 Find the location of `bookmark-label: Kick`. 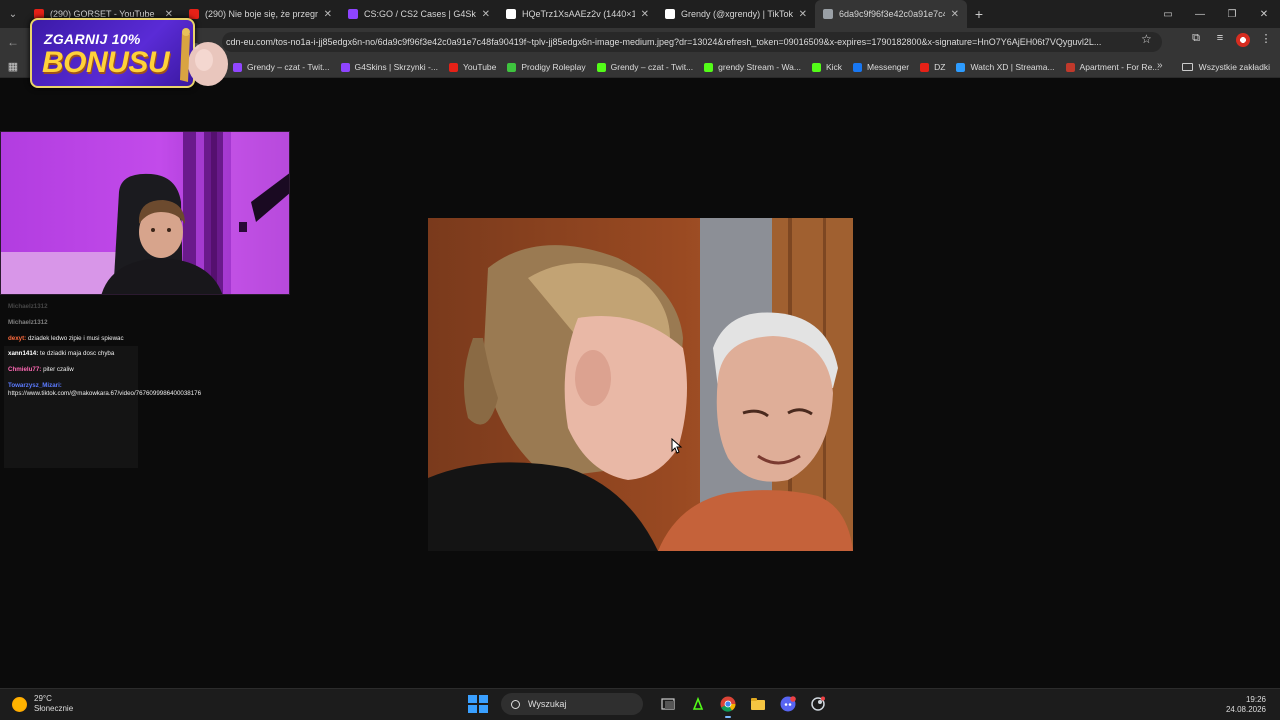

bookmark-label: Kick is located at coordinates (834, 67).